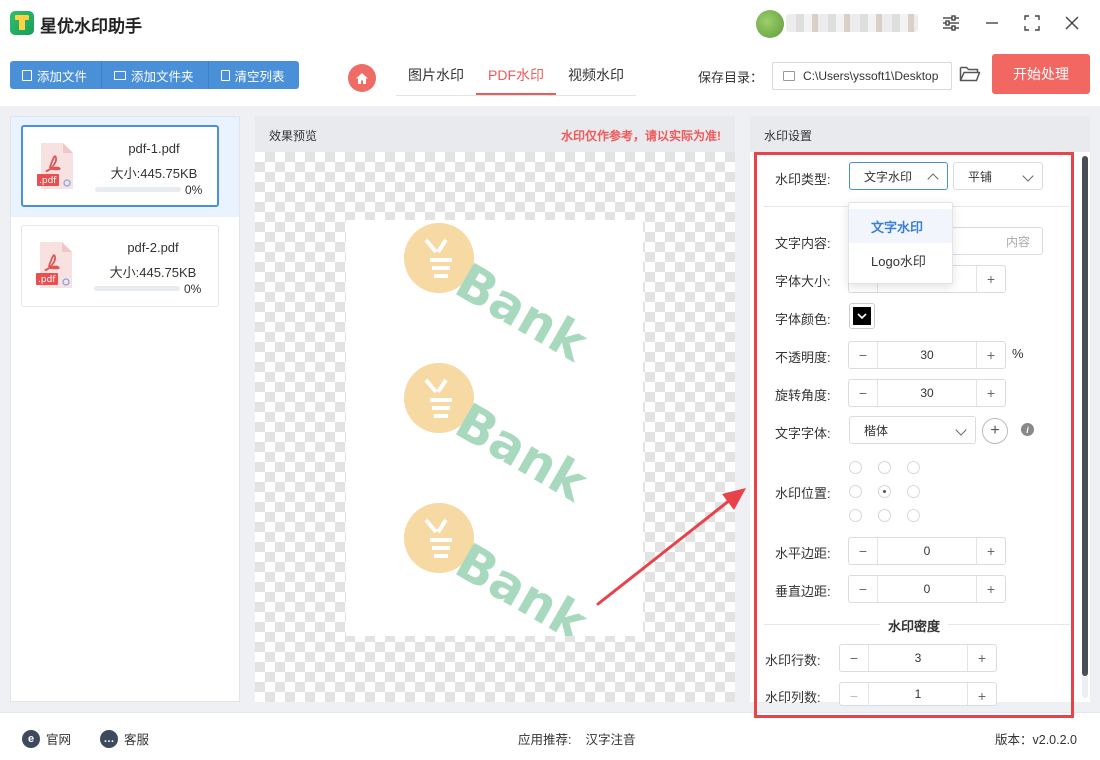 This screenshot has width=1100, height=760. Describe the element at coordinates (927, 355) in the screenshot. I see `opacity-stepper: − 30 +` at that location.